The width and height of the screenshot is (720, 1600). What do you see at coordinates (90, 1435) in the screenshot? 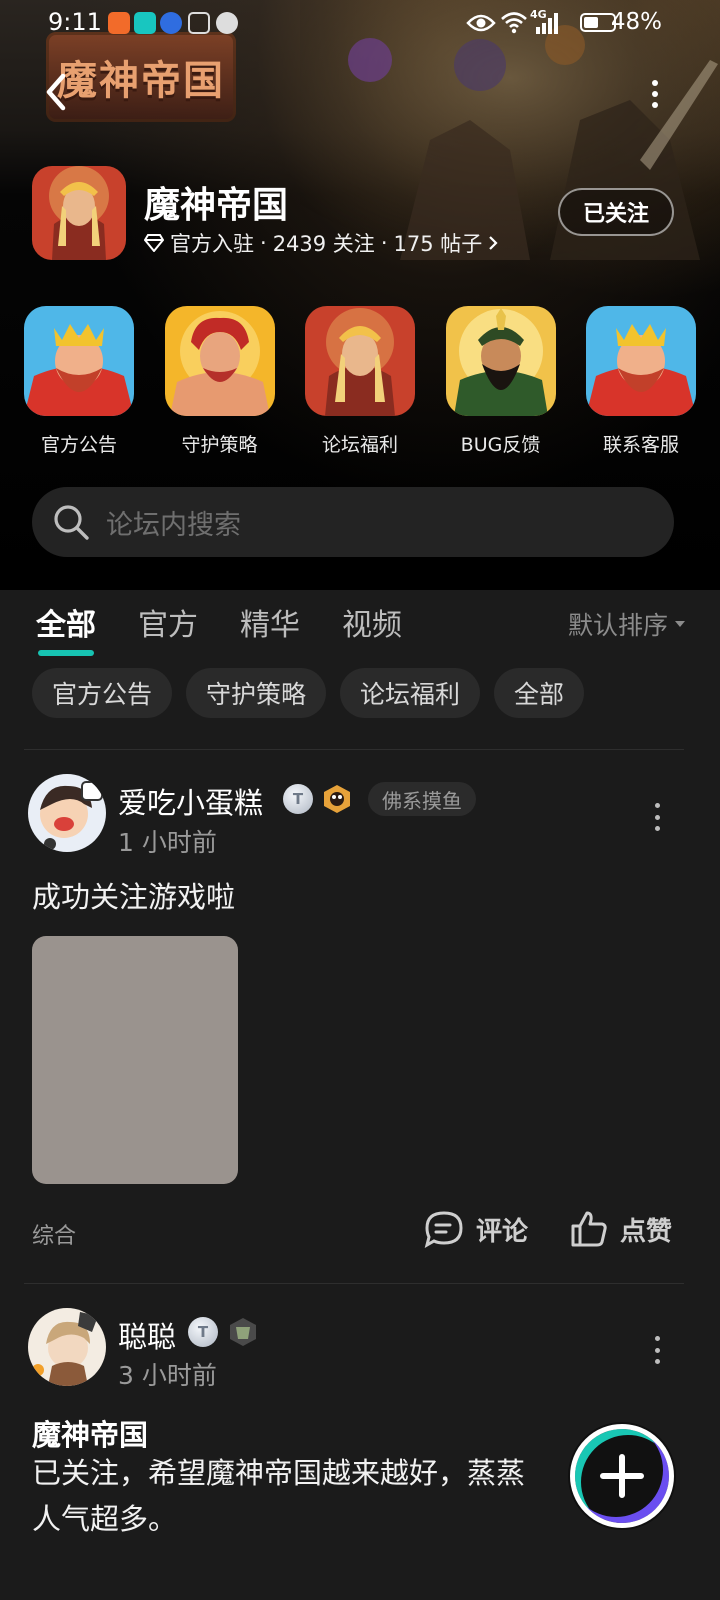
I see `post-title: 魔神帝国` at bounding box center [90, 1435].